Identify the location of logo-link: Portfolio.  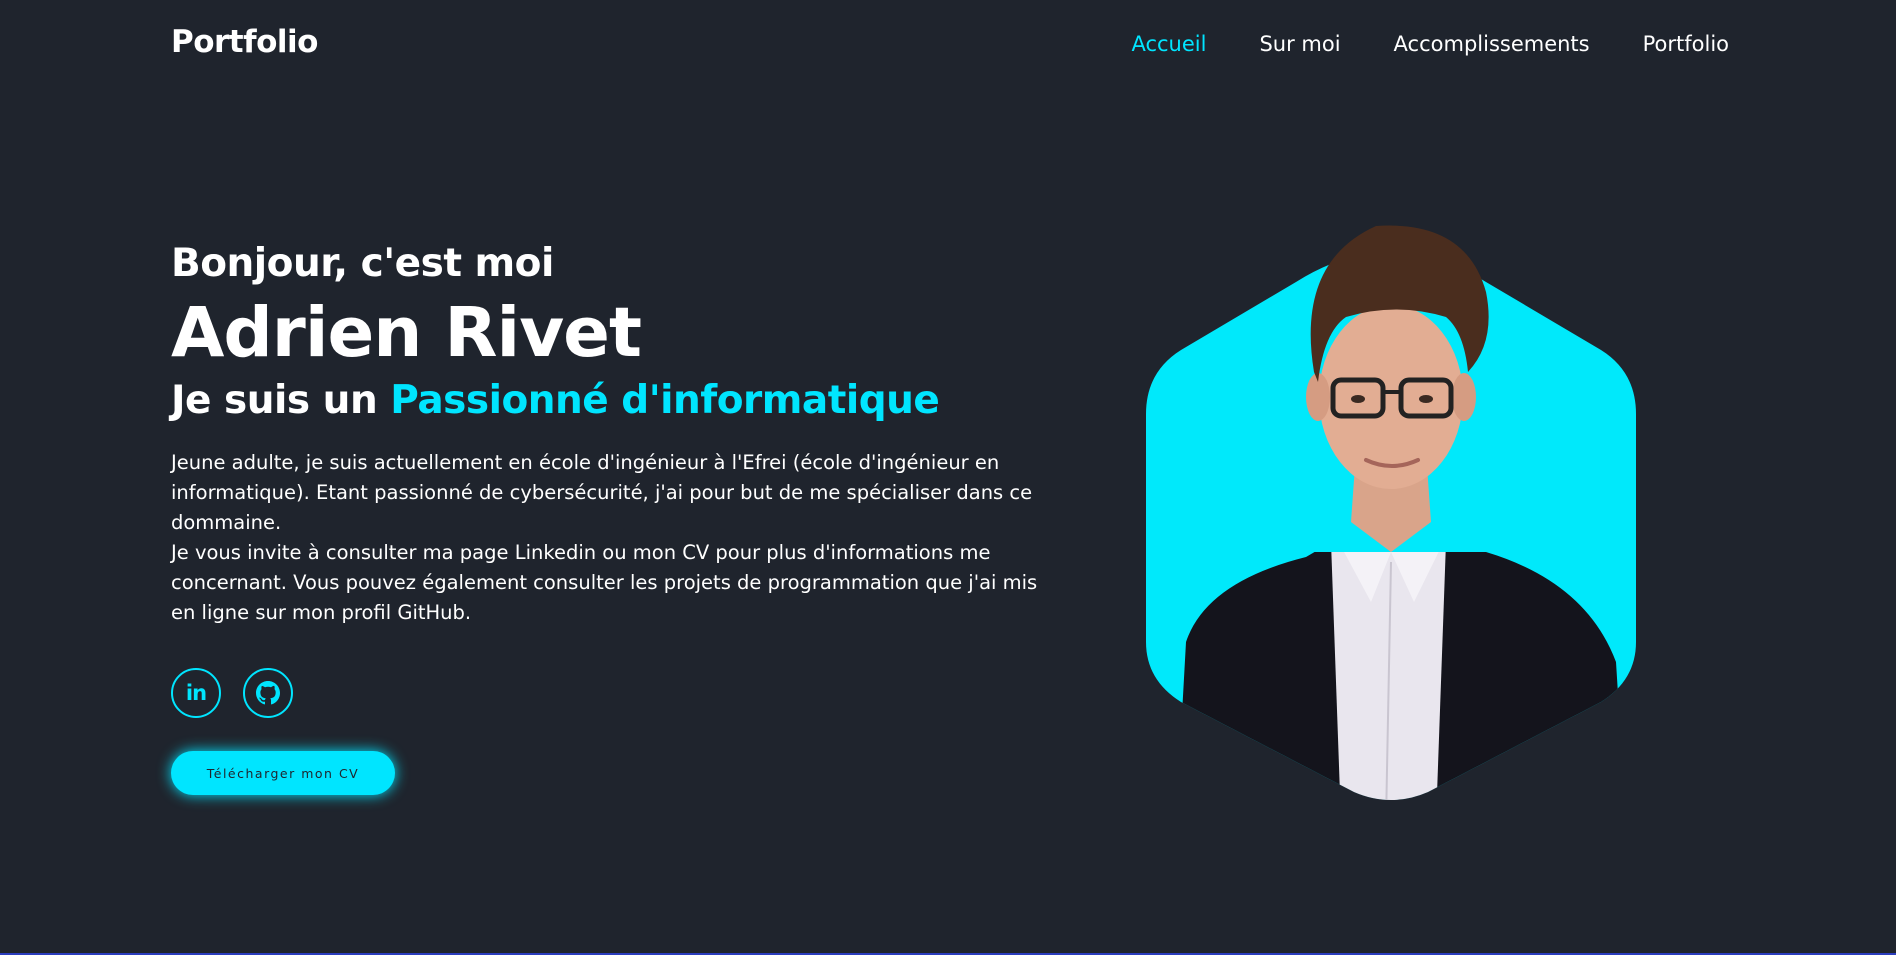
(244, 42).